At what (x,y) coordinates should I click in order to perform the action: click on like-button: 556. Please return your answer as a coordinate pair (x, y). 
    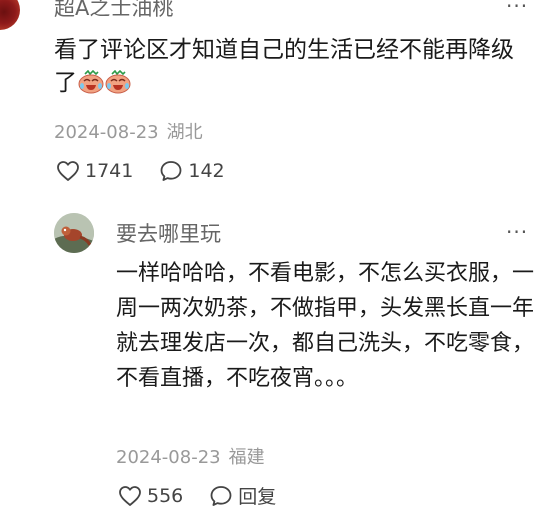
    Looking at the image, I should click on (150, 496).